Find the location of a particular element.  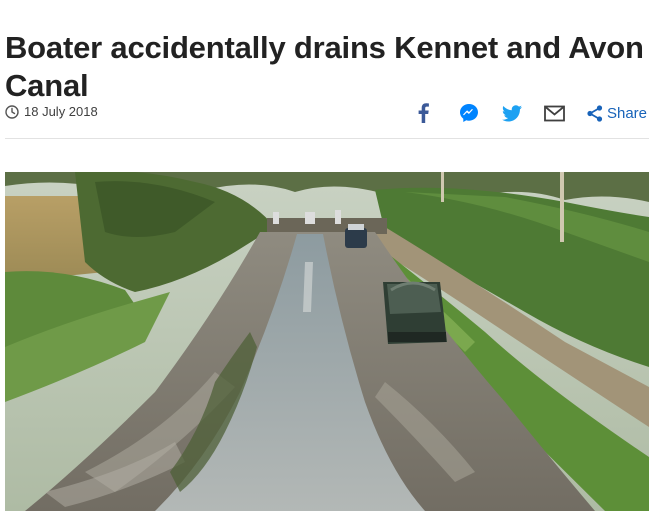

share-button: Share is located at coordinates (617, 113).